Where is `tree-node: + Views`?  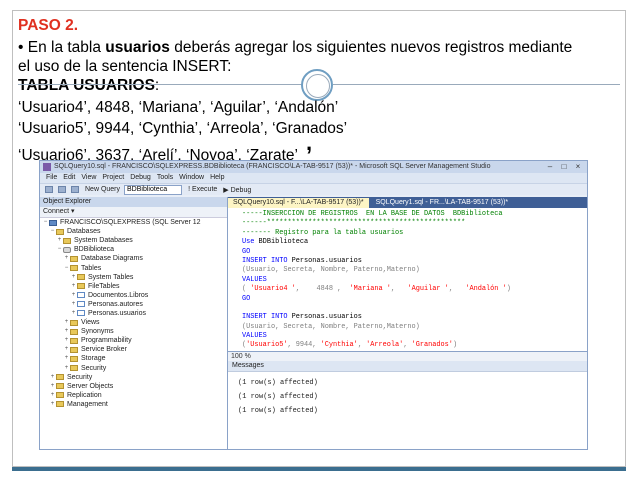 tree-node: + Views is located at coordinates (133, 322).